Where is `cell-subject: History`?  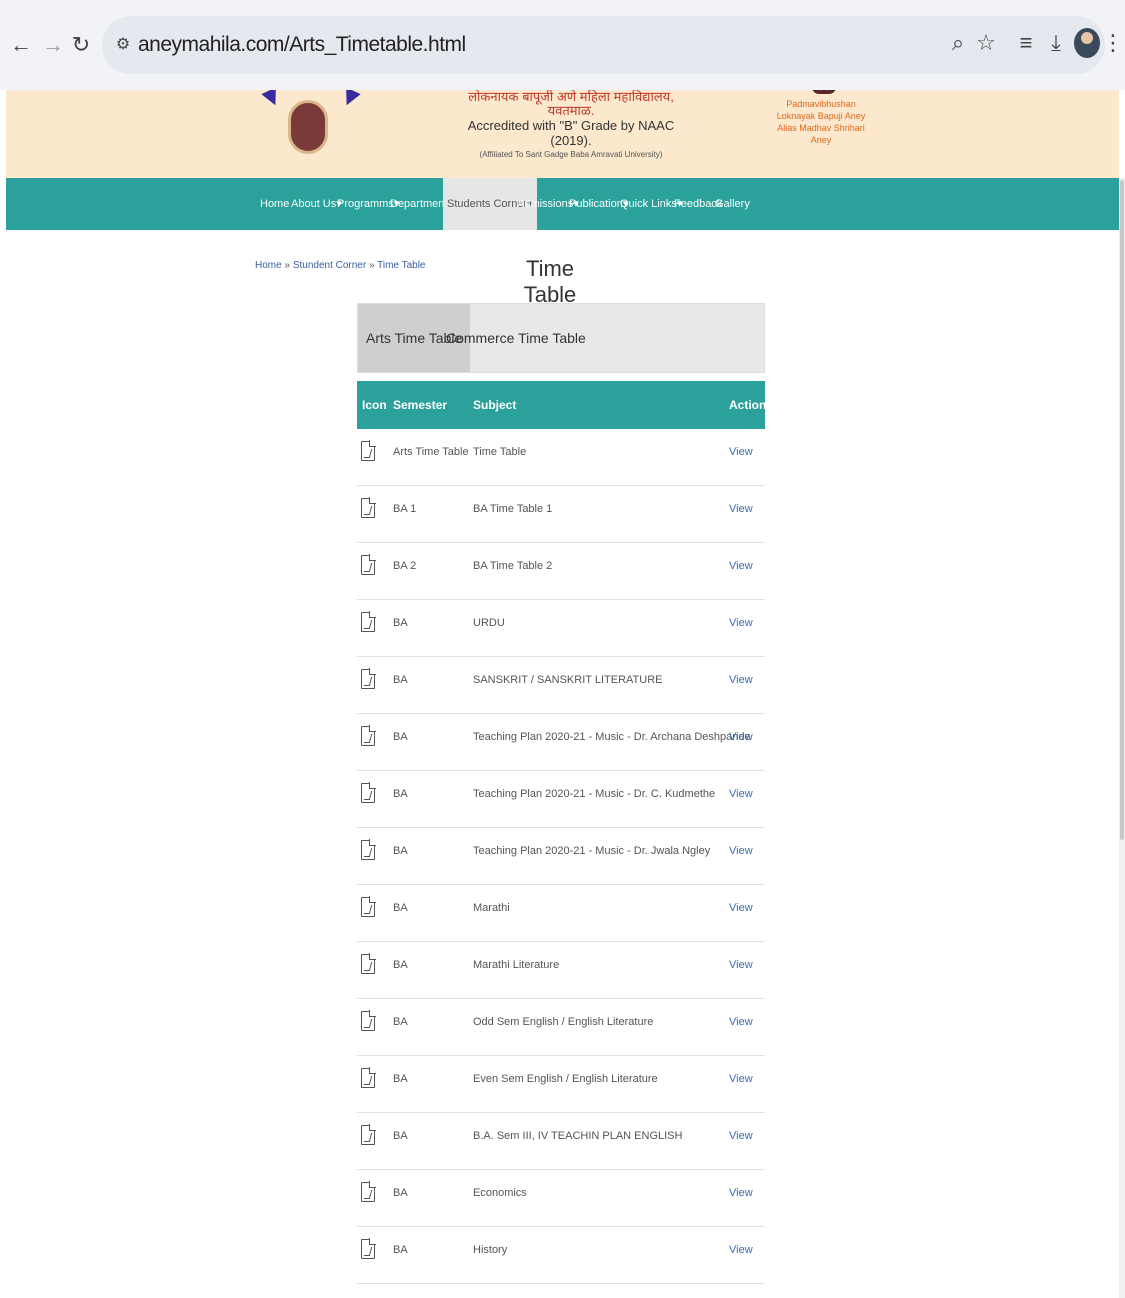 cell-subject: History is located at coordinates (490, 1250).